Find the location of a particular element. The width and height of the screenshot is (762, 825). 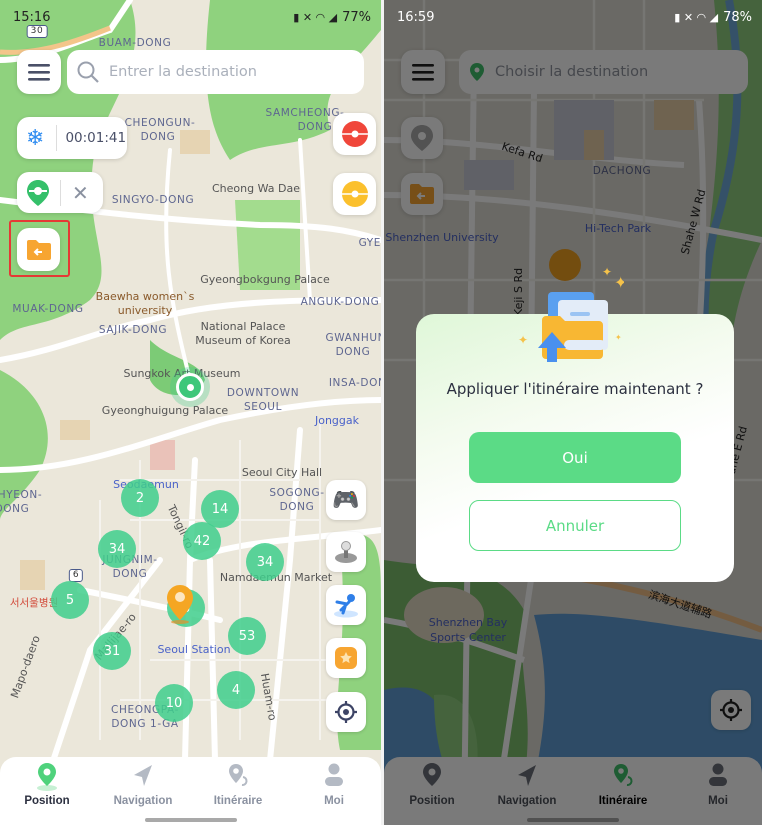

route-shield: 30 is located at coordinates (37, 31).